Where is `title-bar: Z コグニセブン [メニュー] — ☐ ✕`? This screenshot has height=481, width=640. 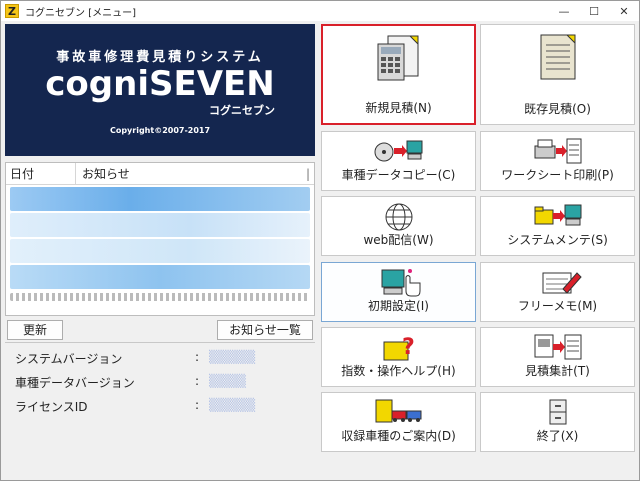 title-bar: Z コグニセブン [メニュー] — ☐ ✕ is located at coordinates (320, 11).